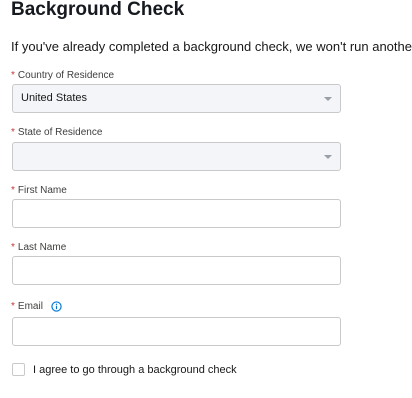  Describe the element at coordinates (66, 75) in the screenshot. I see `country-label-text: Country of Residence` at that location.